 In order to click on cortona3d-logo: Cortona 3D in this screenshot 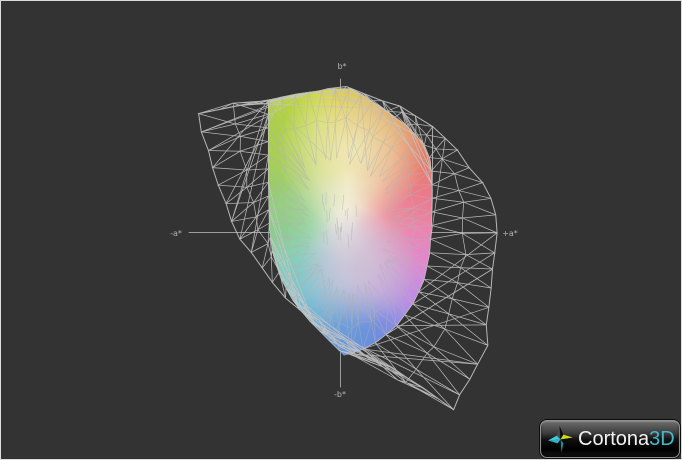, I will do `click(610, 439)`.